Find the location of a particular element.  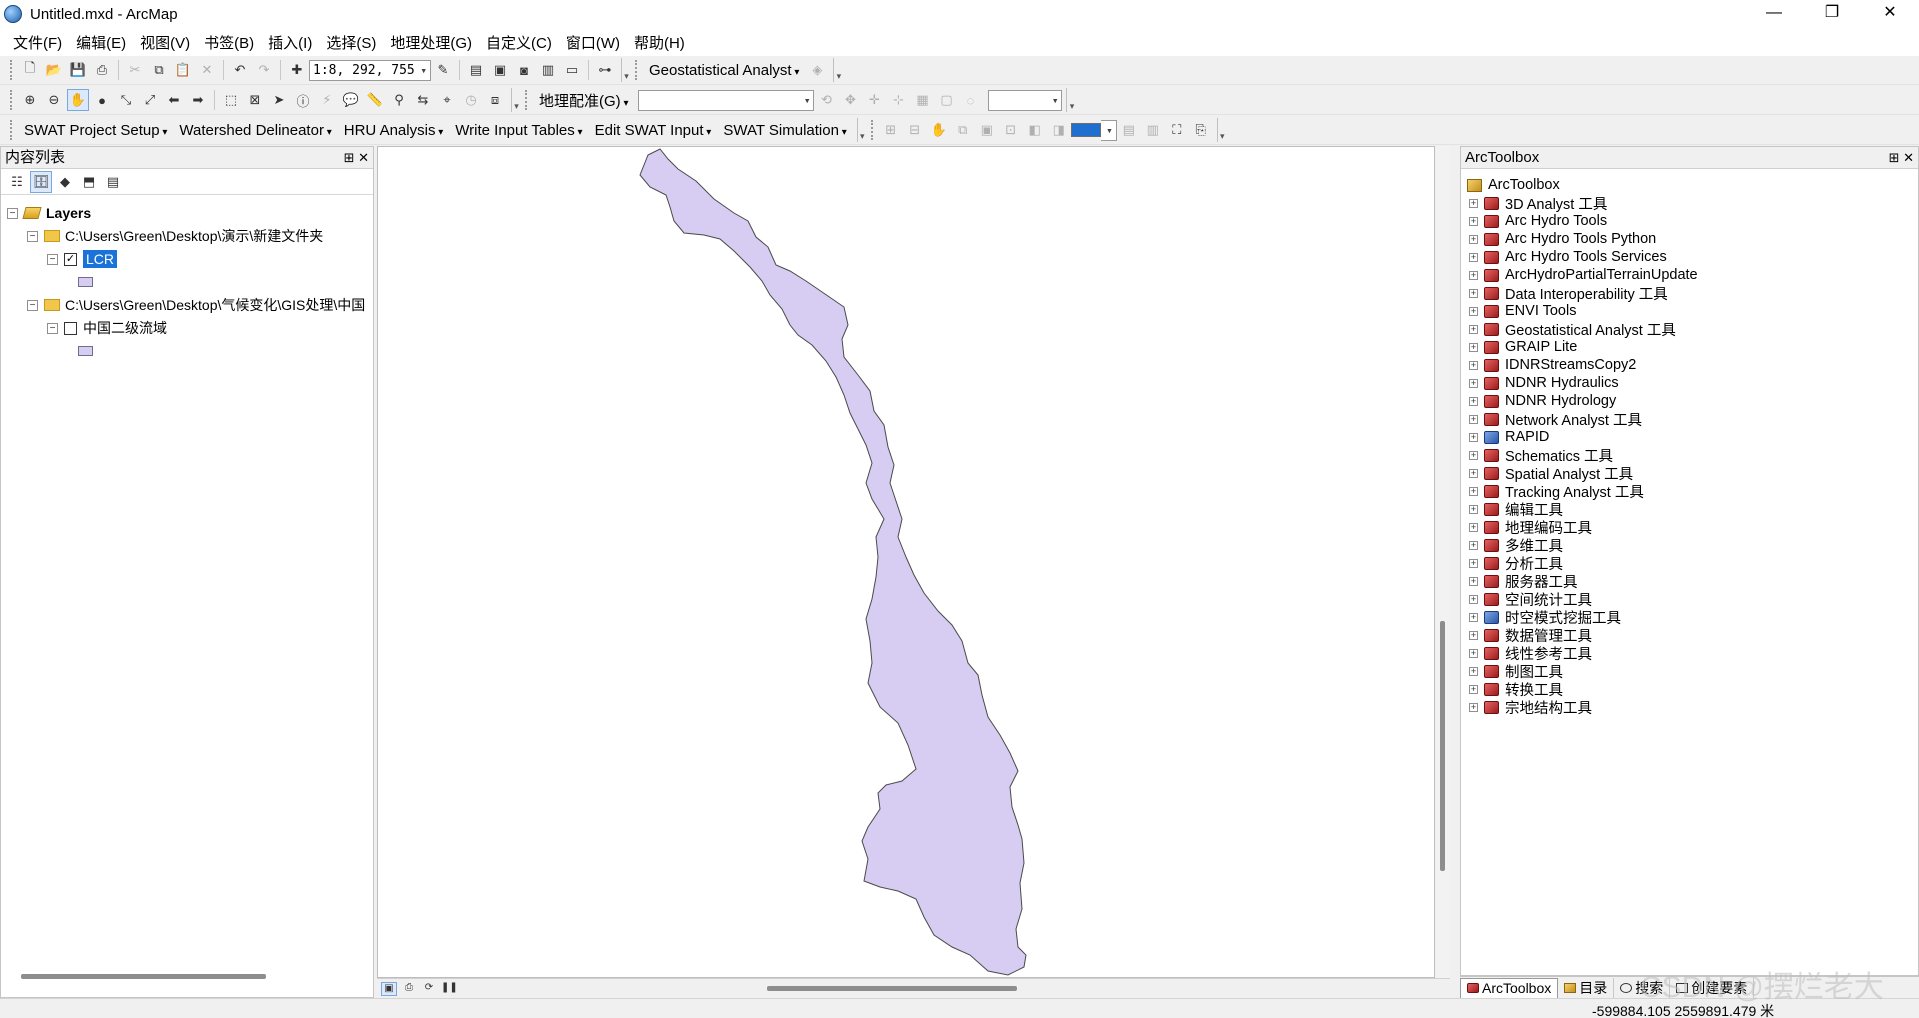

toolbox-item: + 宗地结构工具 is located at coordinates (1530, 707).